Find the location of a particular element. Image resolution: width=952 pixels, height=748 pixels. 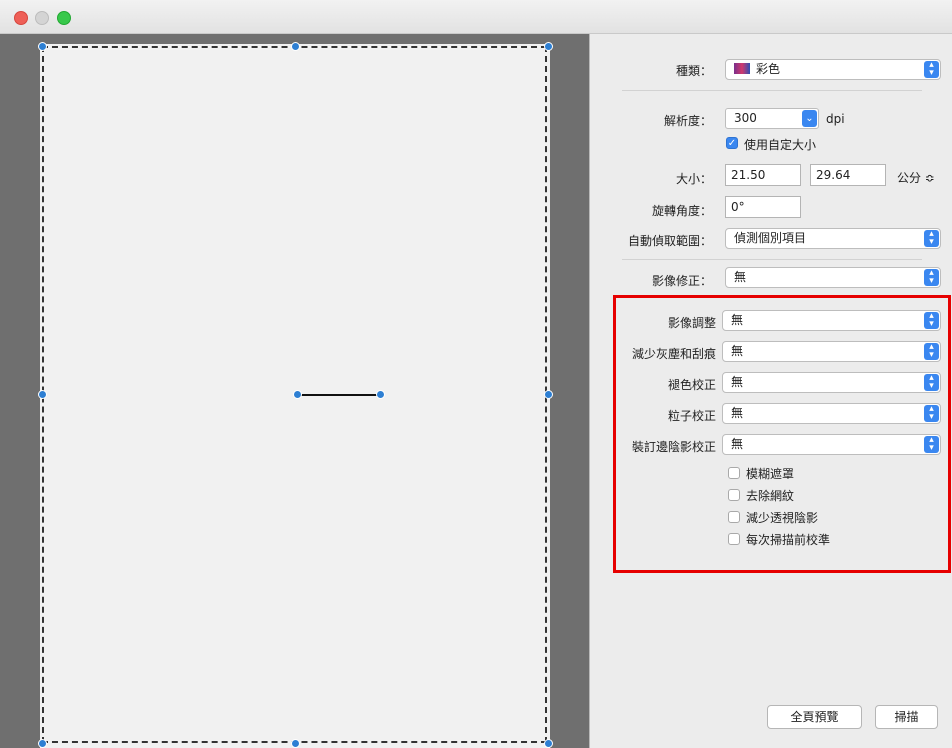

image-correction-value: 無 is located at coordinates (740, 277).